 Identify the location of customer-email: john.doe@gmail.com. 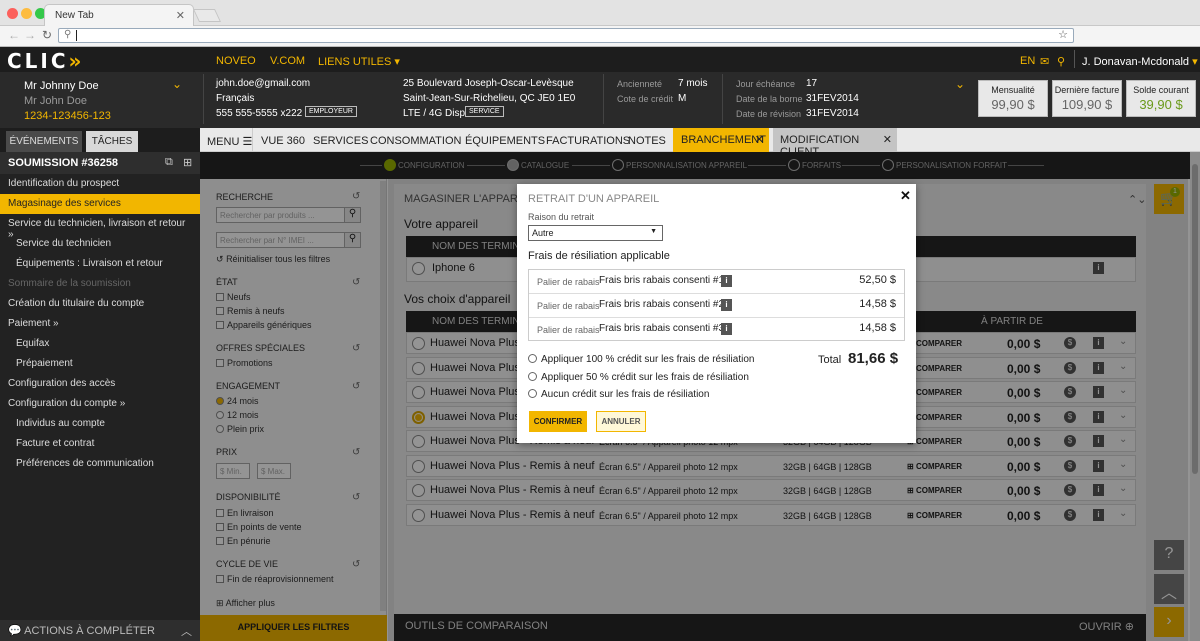
(263, 83).